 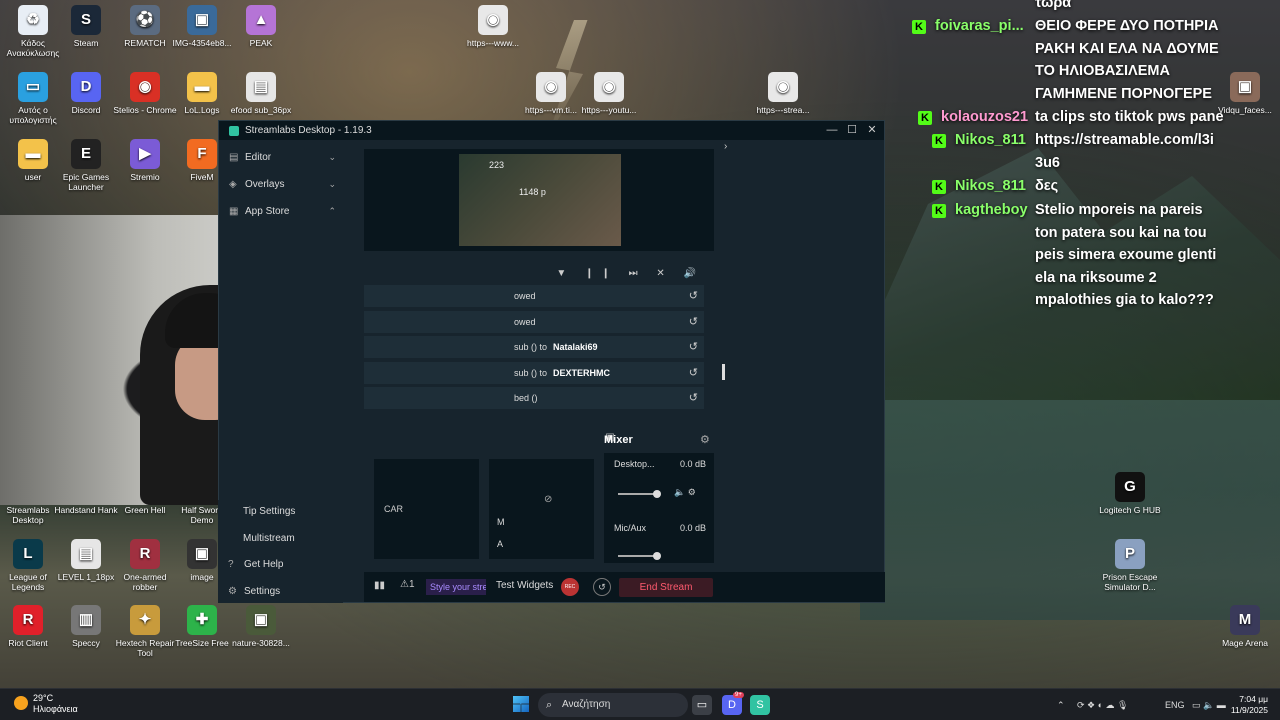 I want to click on streamlabs-taskbar-icon: S, so click(x=760, y=705).